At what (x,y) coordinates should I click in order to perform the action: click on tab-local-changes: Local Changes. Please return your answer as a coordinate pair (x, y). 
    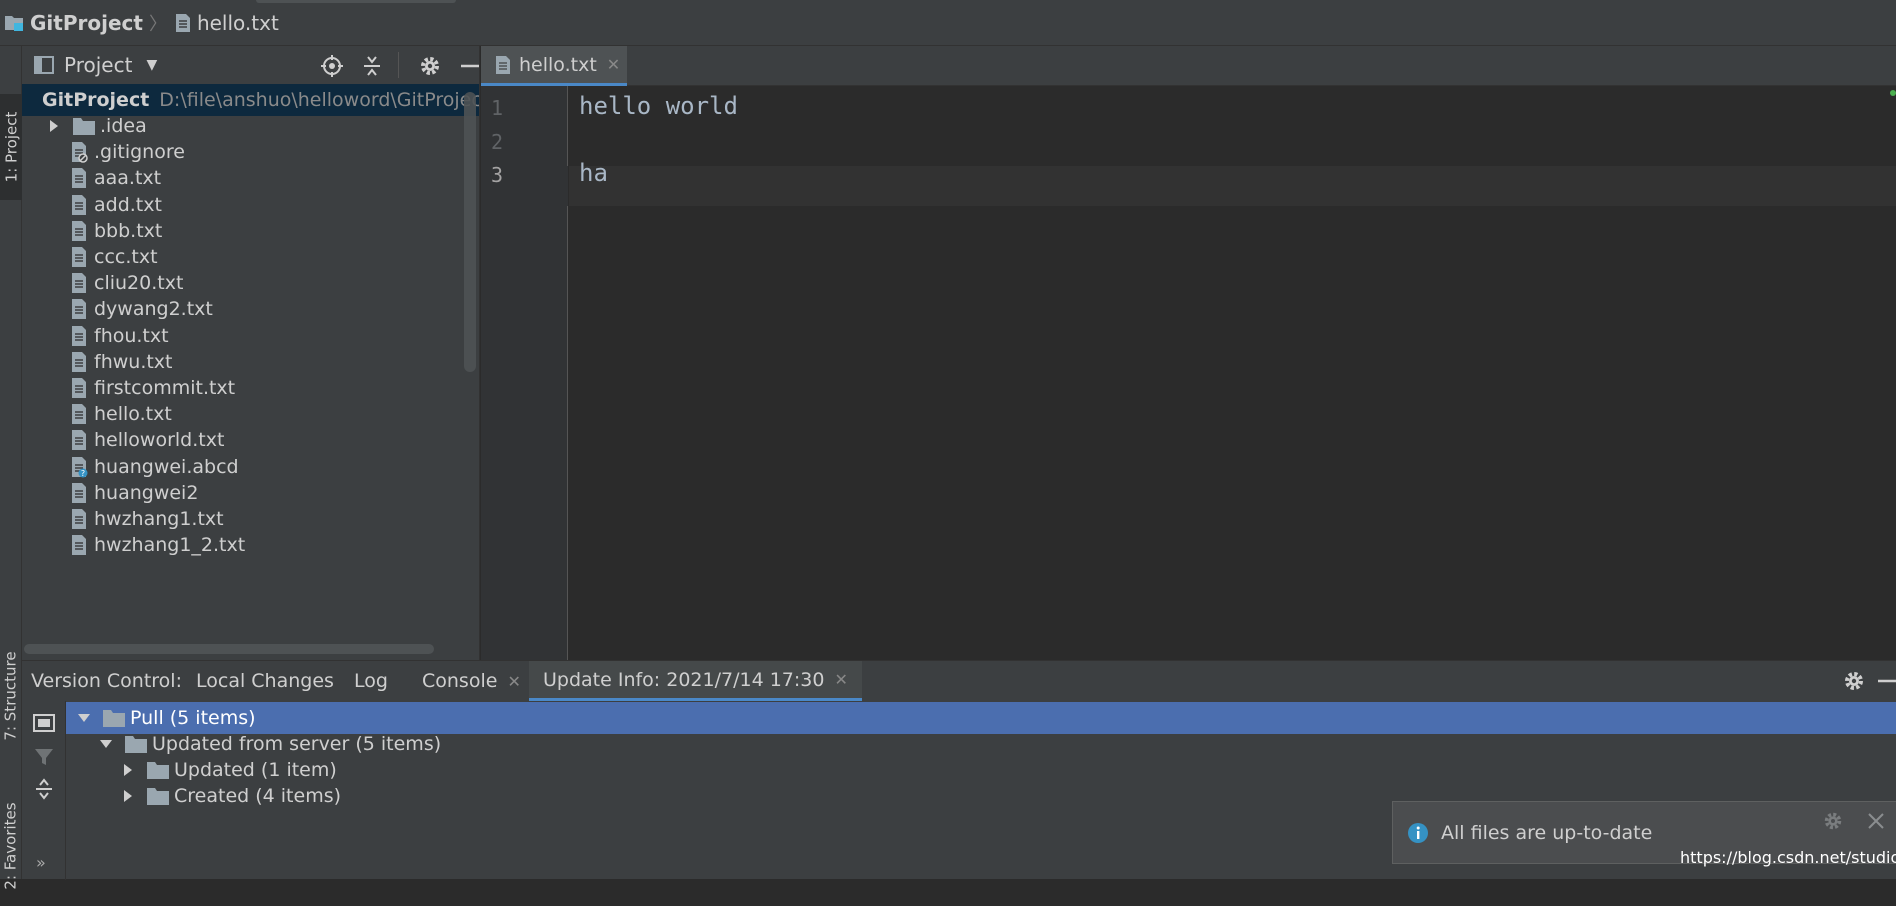
    Looking at the image, I should click on (265, 681).